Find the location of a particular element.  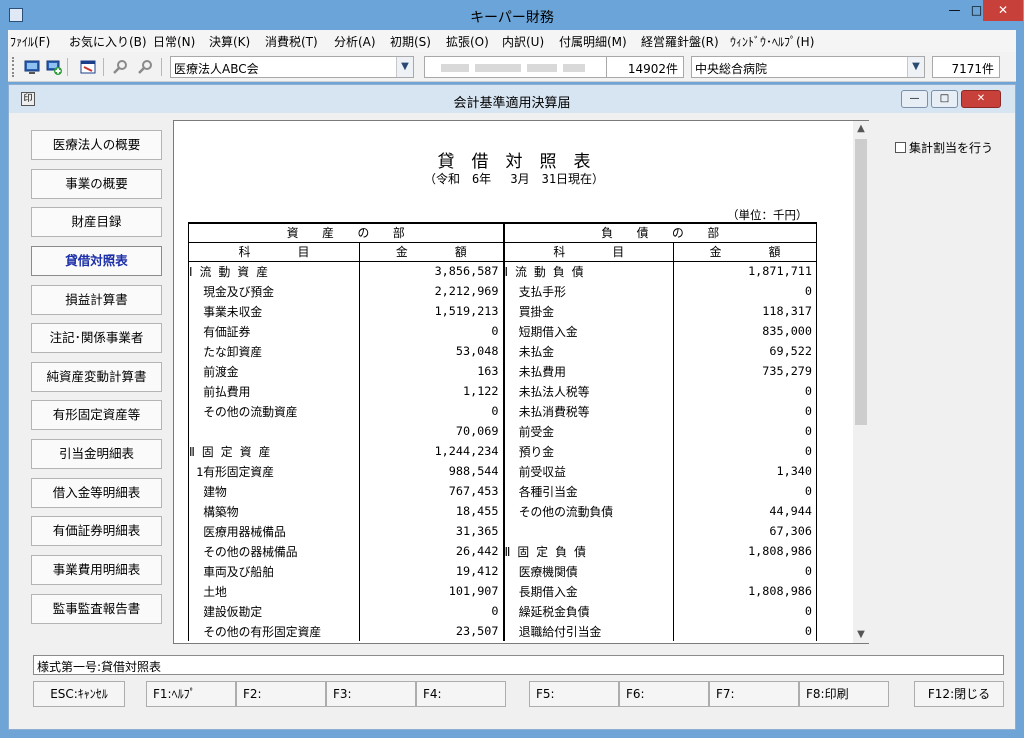

menu-initial: 初期(S) is located at coordinates (410, 41).